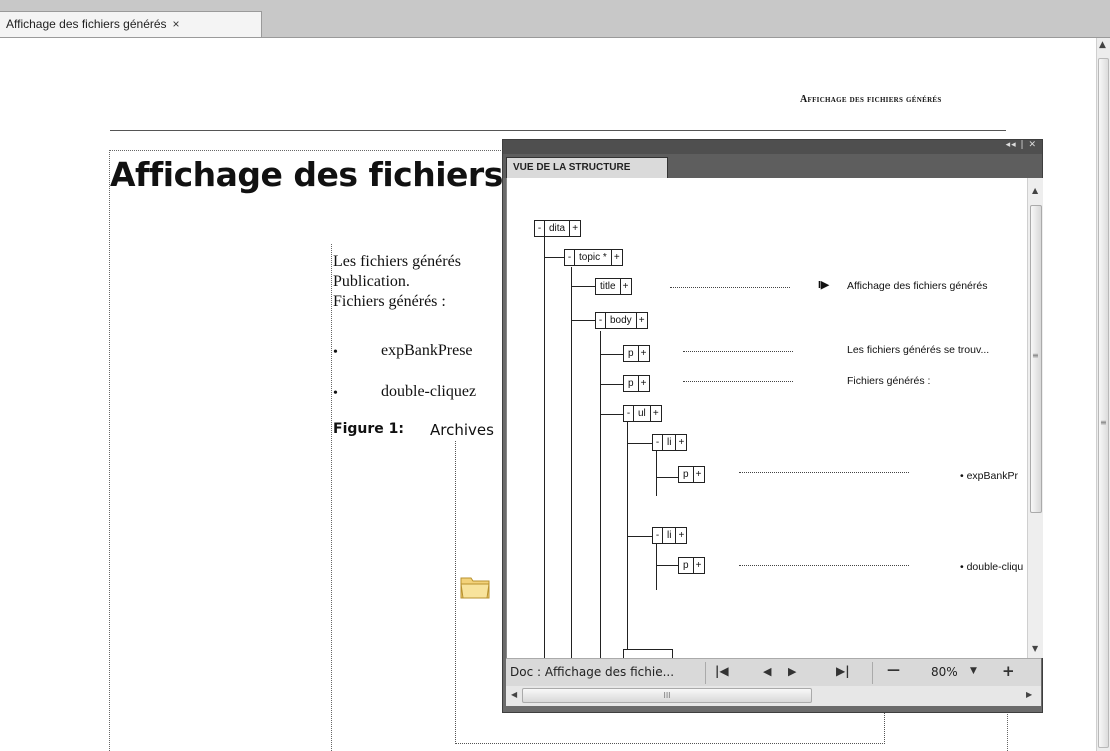  I want to click on last-page-icon: ▶|, so click(843, 671).